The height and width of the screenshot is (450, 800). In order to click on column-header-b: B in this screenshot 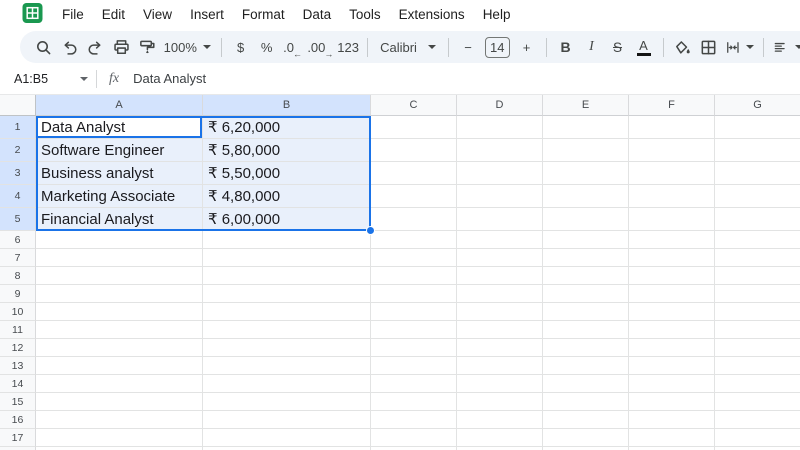, I will do `click(287, 105)`.